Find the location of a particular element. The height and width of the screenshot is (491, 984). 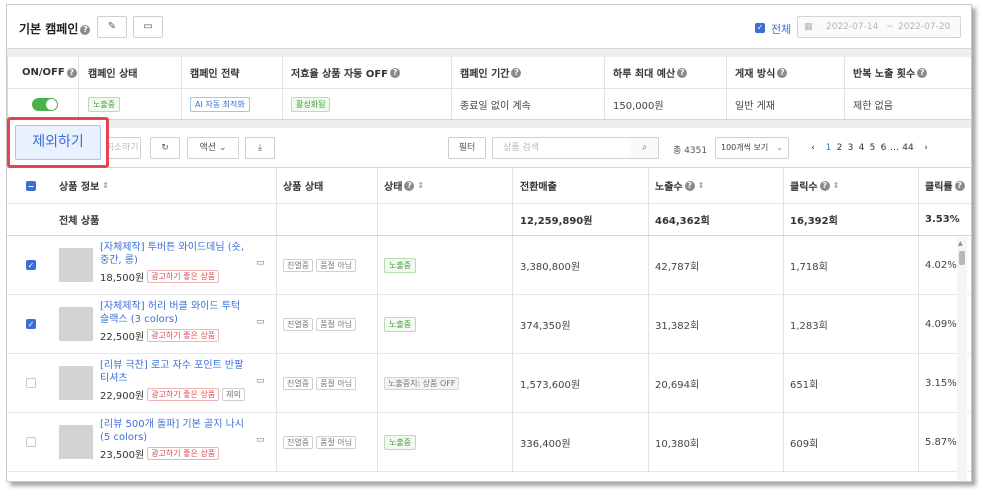

clicks-value: 1,718회 is located at coordinates (809, 267).